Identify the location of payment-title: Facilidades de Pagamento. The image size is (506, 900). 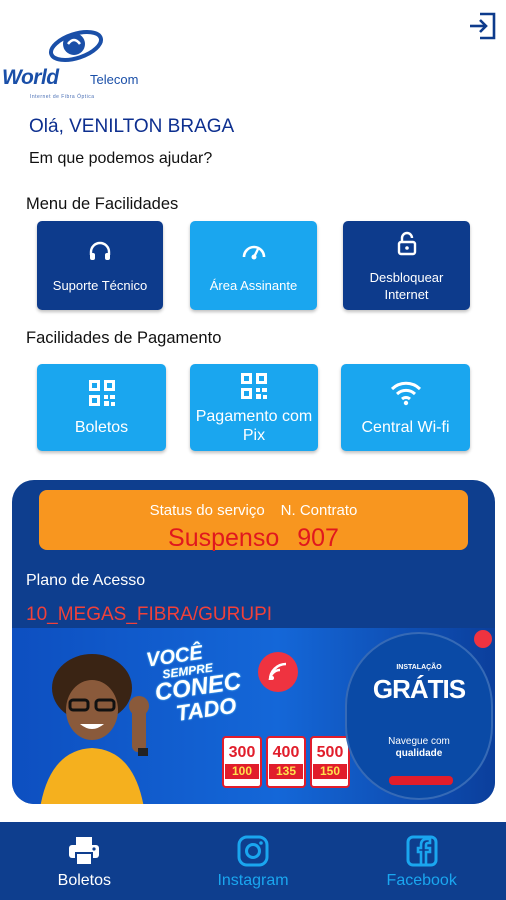
(124, 338).